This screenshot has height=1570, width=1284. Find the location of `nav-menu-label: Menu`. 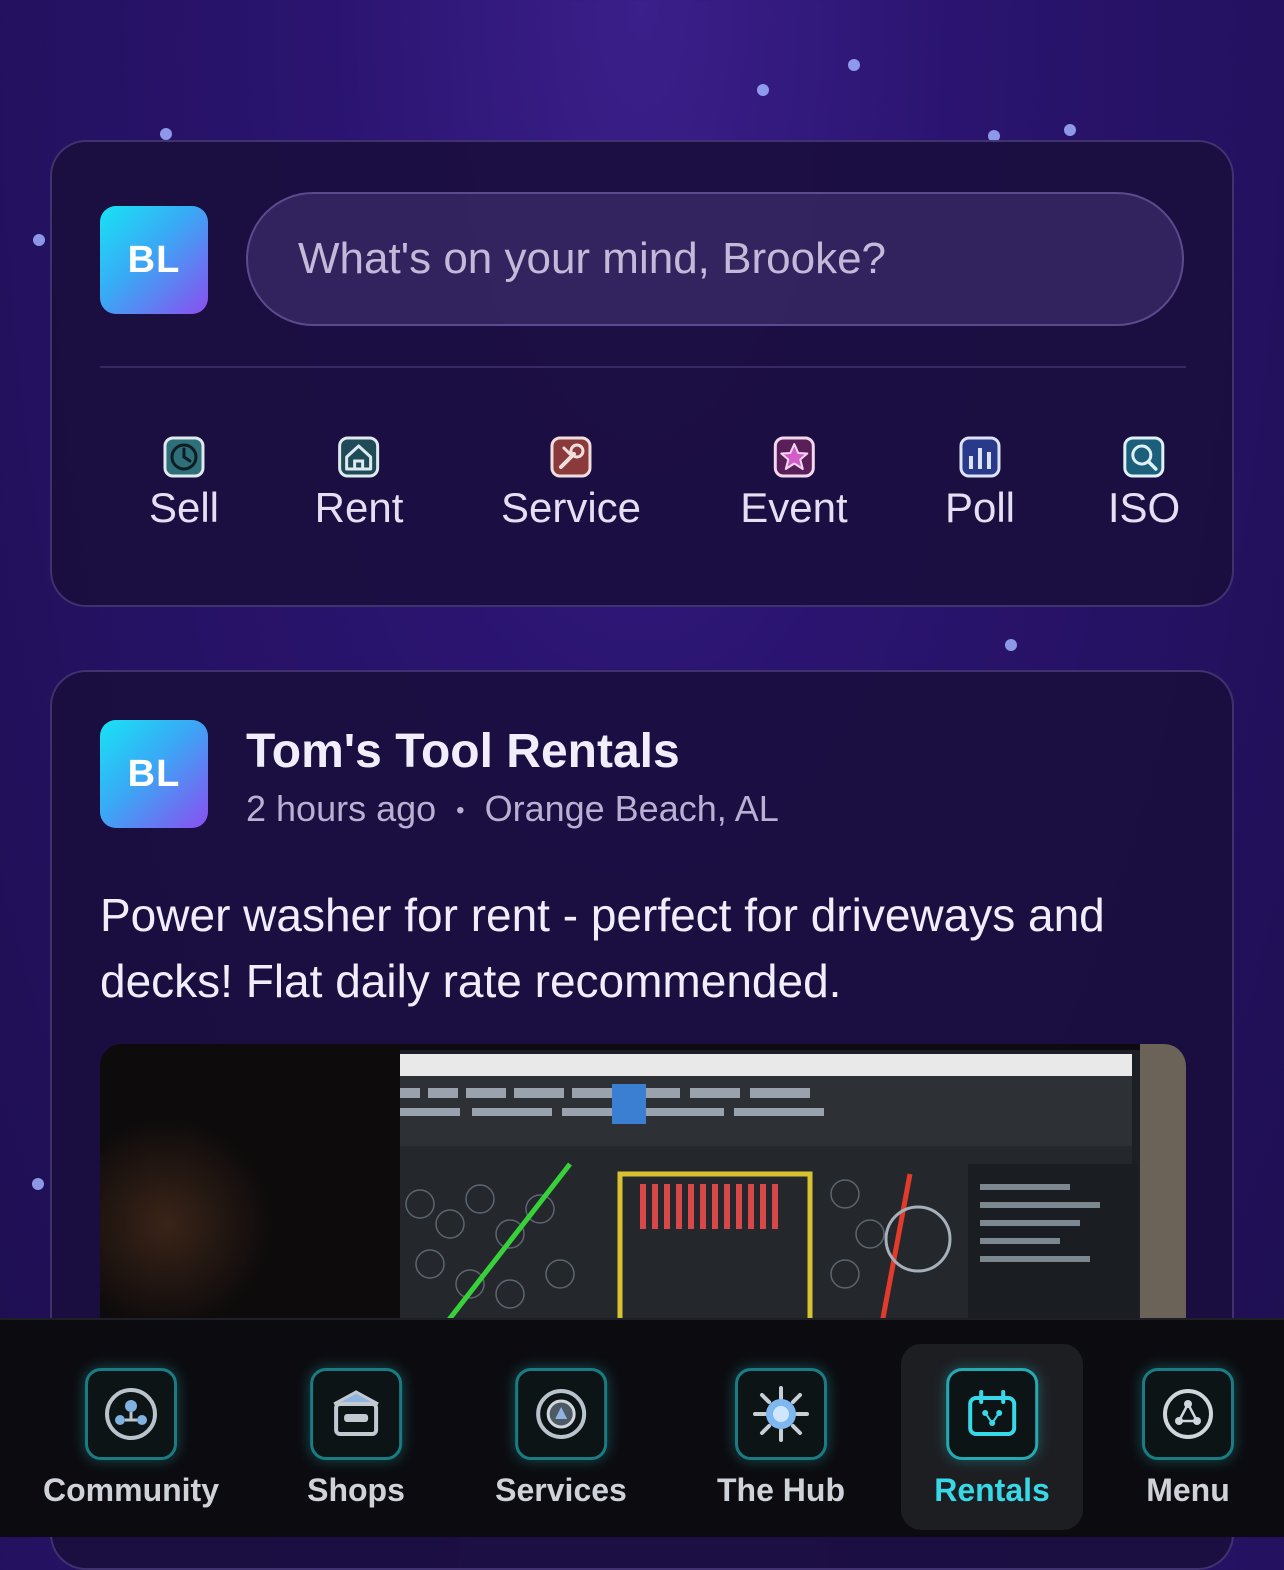

nav-menu-label: Menu is located at coordinates (1188, 1490).